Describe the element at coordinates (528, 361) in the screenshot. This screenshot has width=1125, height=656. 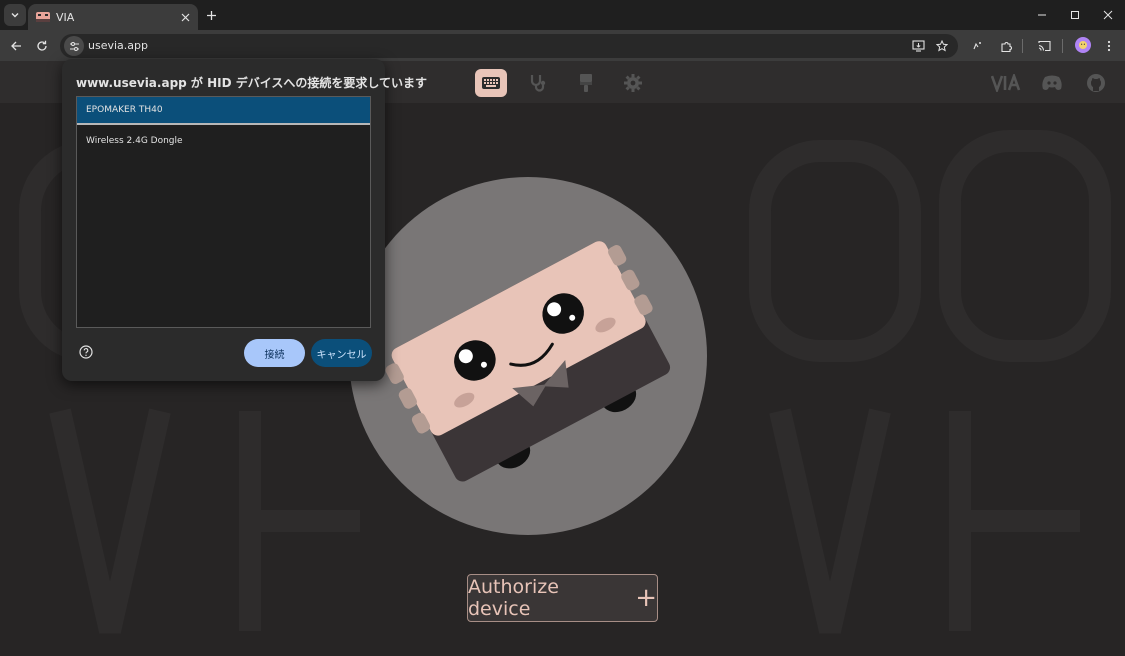
I see `keyboard-mascot-illustration` at that location.